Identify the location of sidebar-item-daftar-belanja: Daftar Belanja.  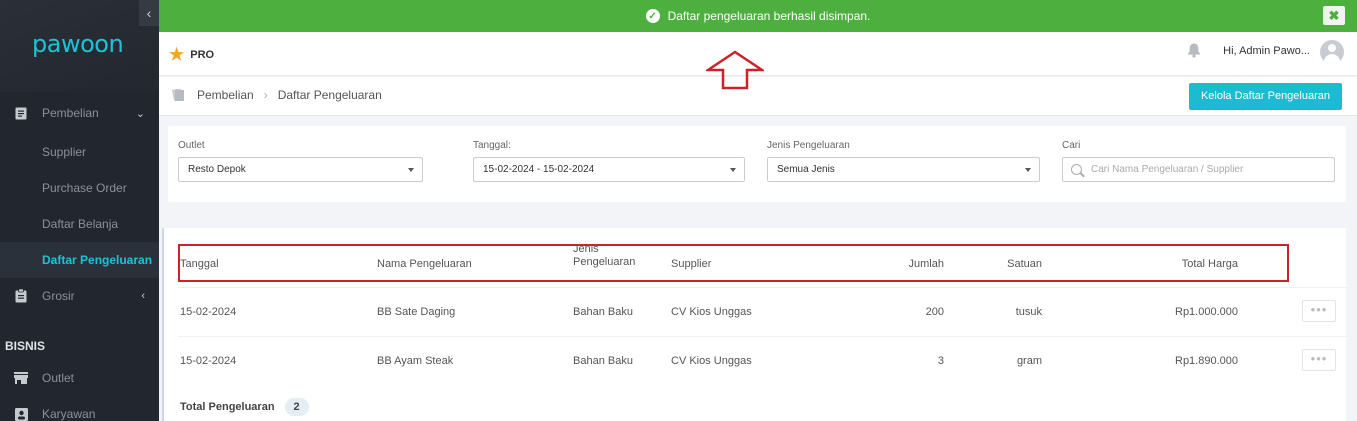
(79, 224).